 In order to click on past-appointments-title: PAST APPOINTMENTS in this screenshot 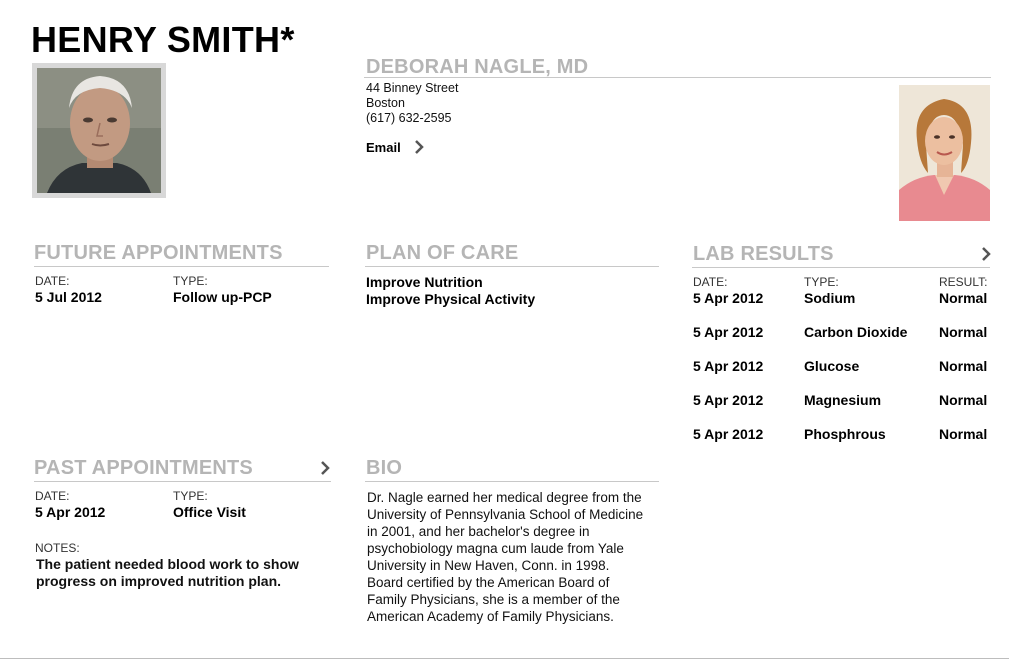, I will do `click(143, 468)`.